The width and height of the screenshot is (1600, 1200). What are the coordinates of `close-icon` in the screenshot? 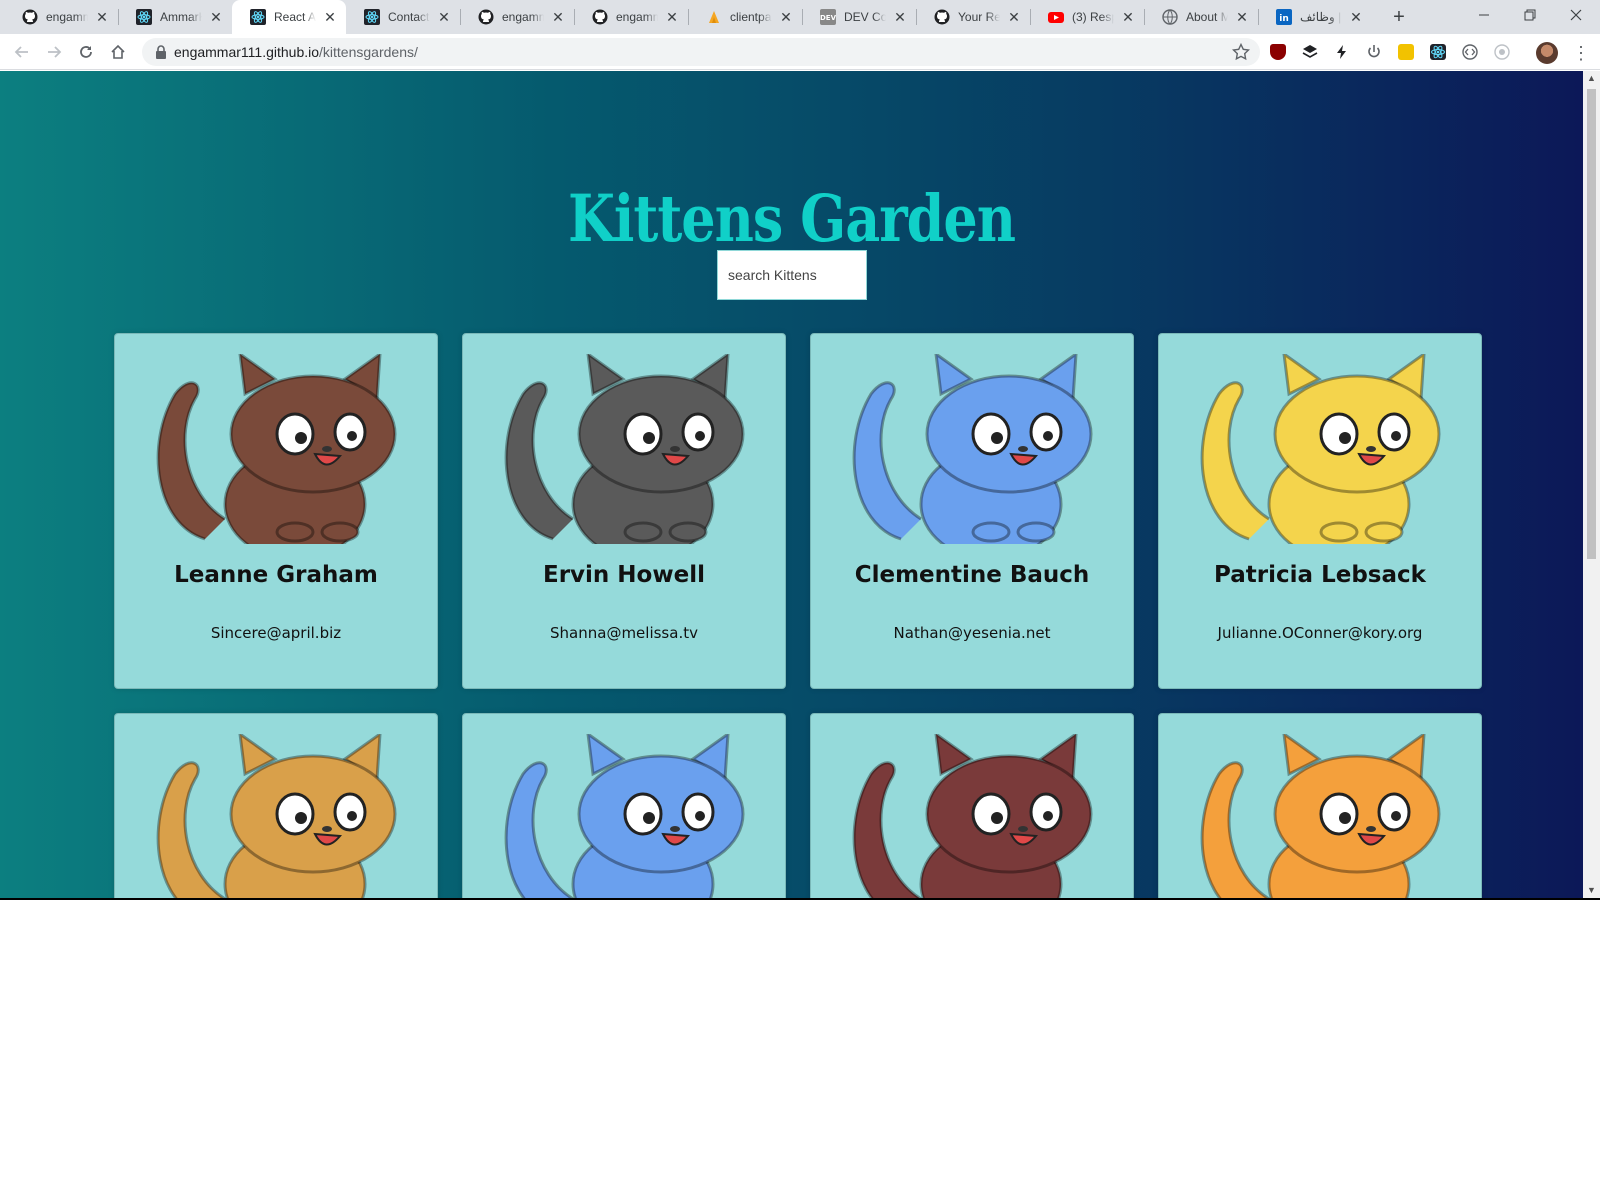 It's located at (1576, 15).